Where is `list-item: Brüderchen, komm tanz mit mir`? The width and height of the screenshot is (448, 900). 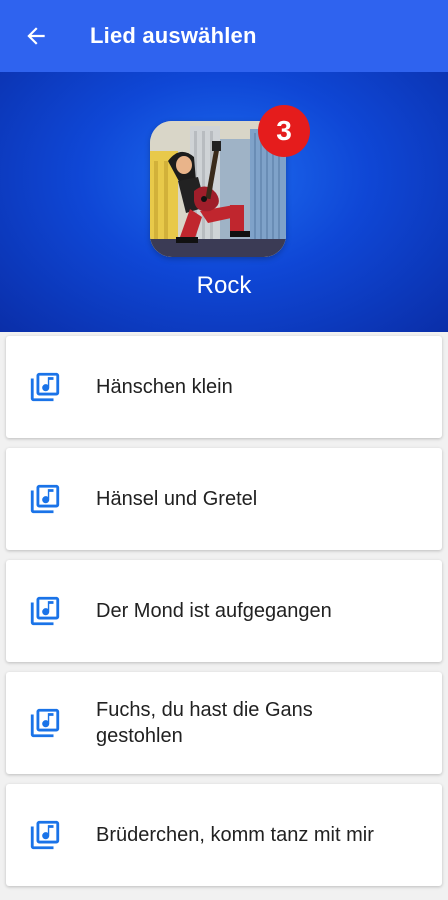 list-item: Brüderchen, komm tanz mit mir is located at coordinates (224, 835).